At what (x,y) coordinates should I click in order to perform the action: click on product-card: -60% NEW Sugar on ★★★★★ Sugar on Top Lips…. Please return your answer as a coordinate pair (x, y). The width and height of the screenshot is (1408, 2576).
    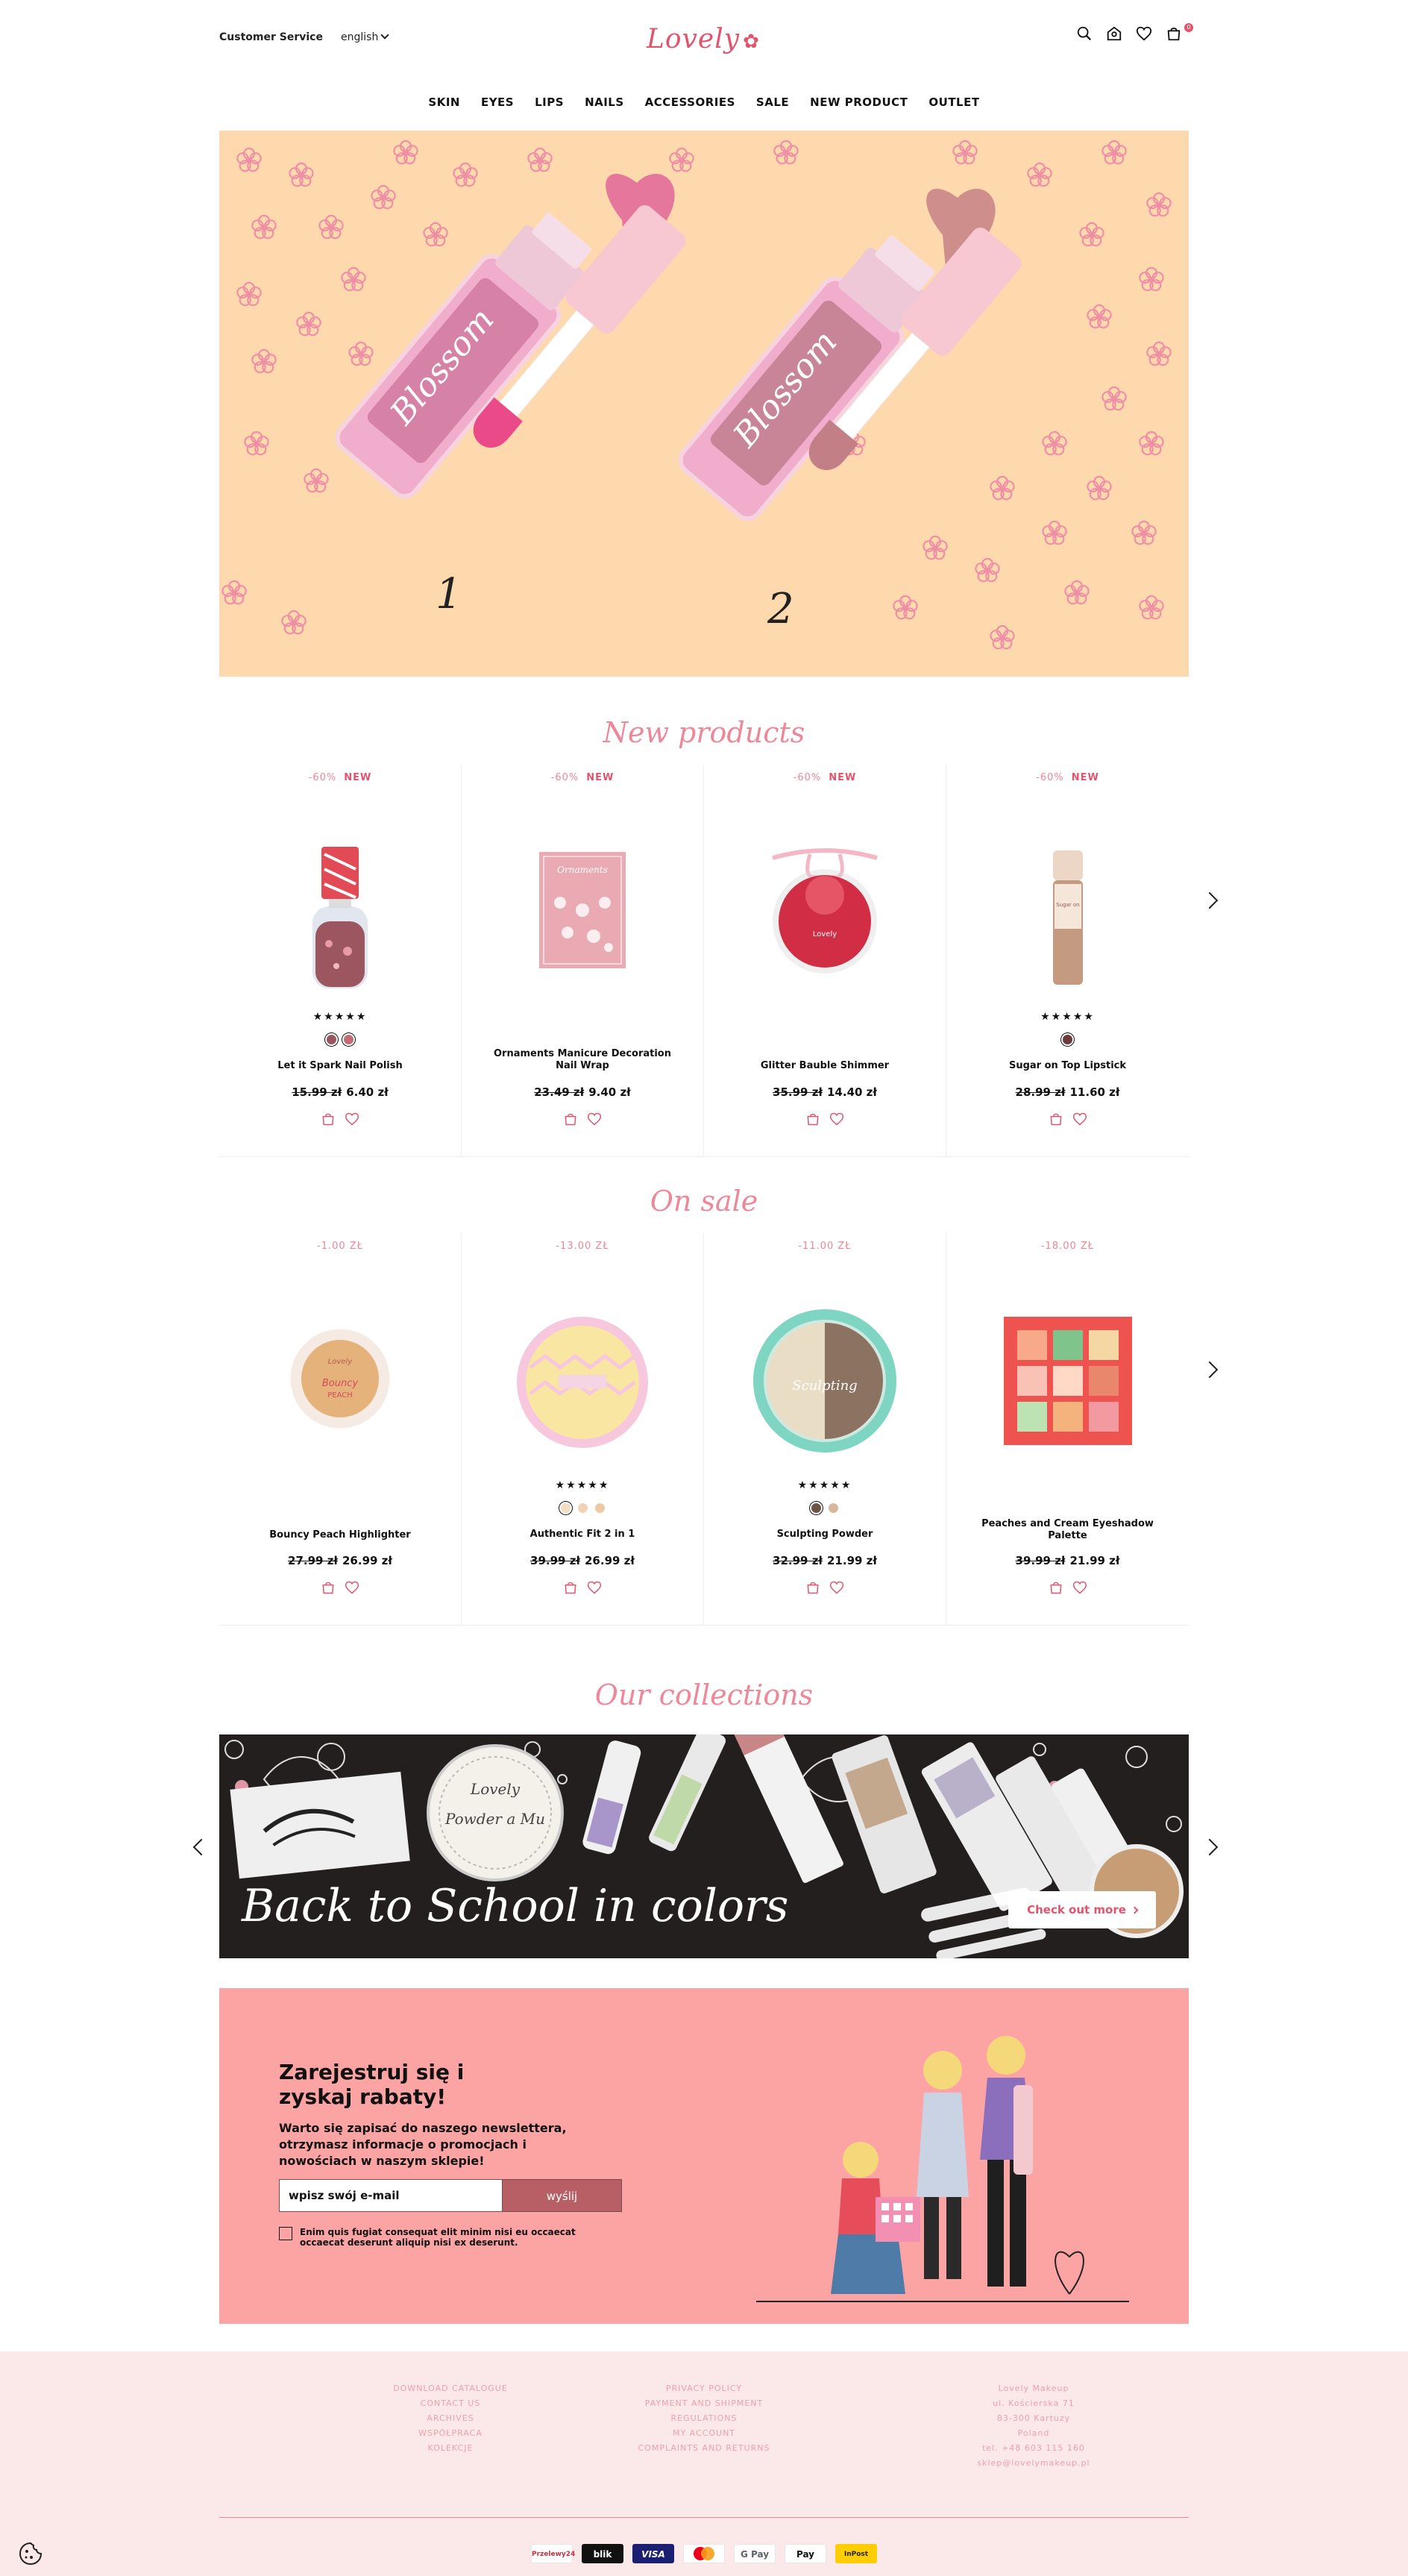
    Looking at the image, I should click on (1067, 960).